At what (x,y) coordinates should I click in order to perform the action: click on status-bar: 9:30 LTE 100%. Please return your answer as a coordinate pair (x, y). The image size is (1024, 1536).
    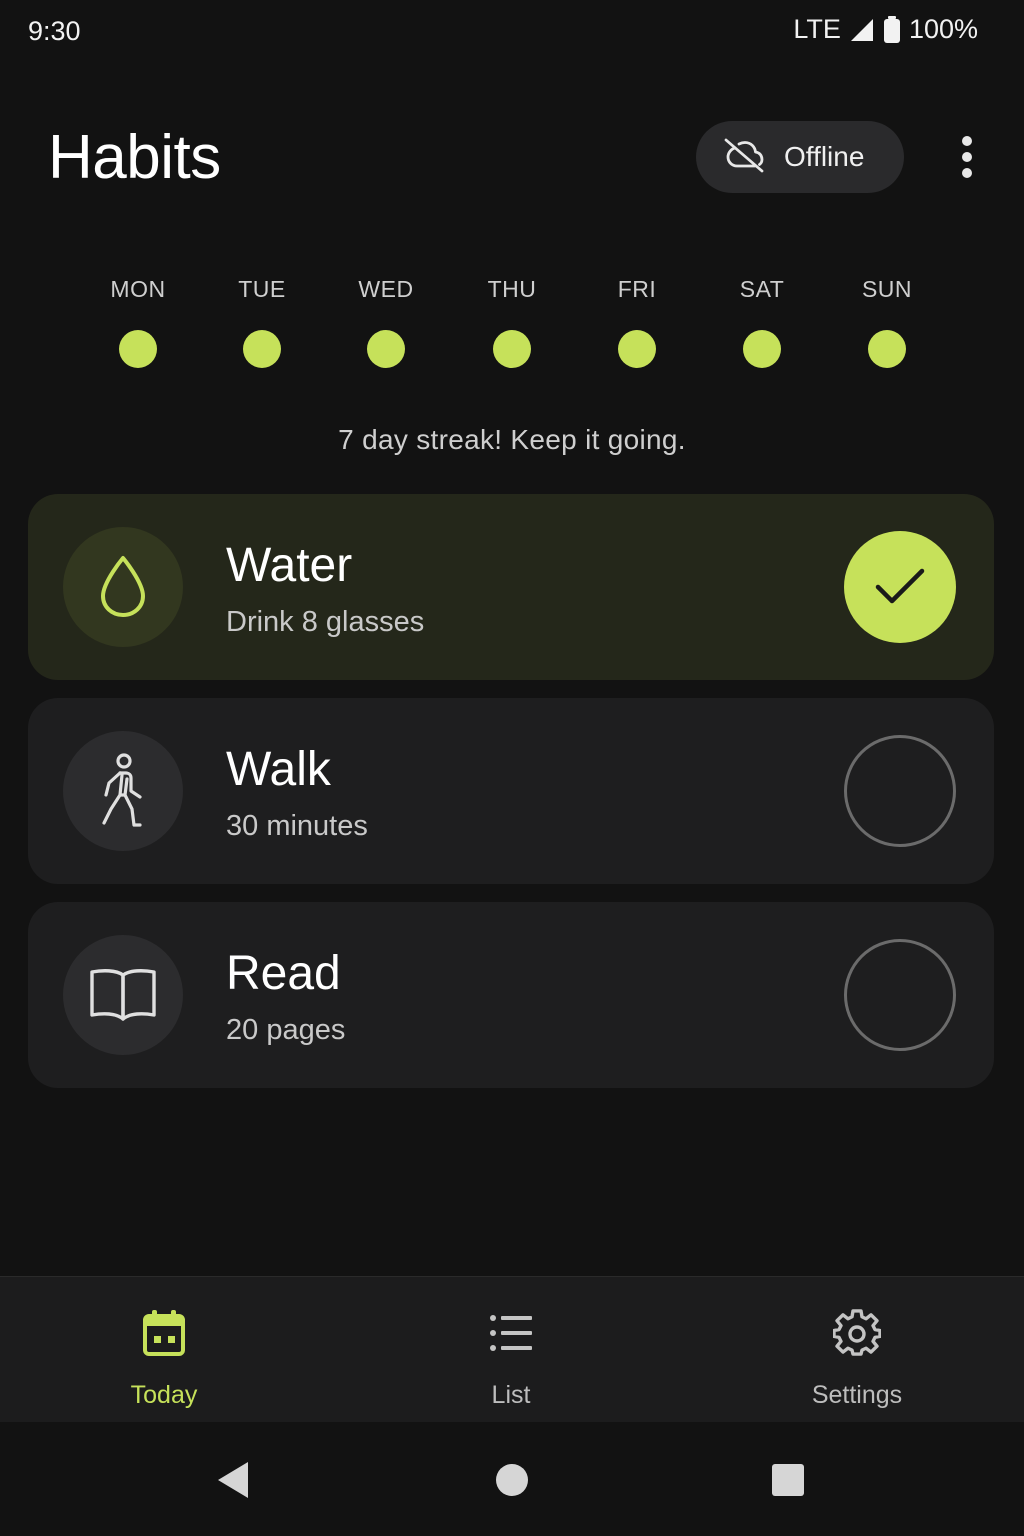
    Looking at the image, I should click on (512, 32).